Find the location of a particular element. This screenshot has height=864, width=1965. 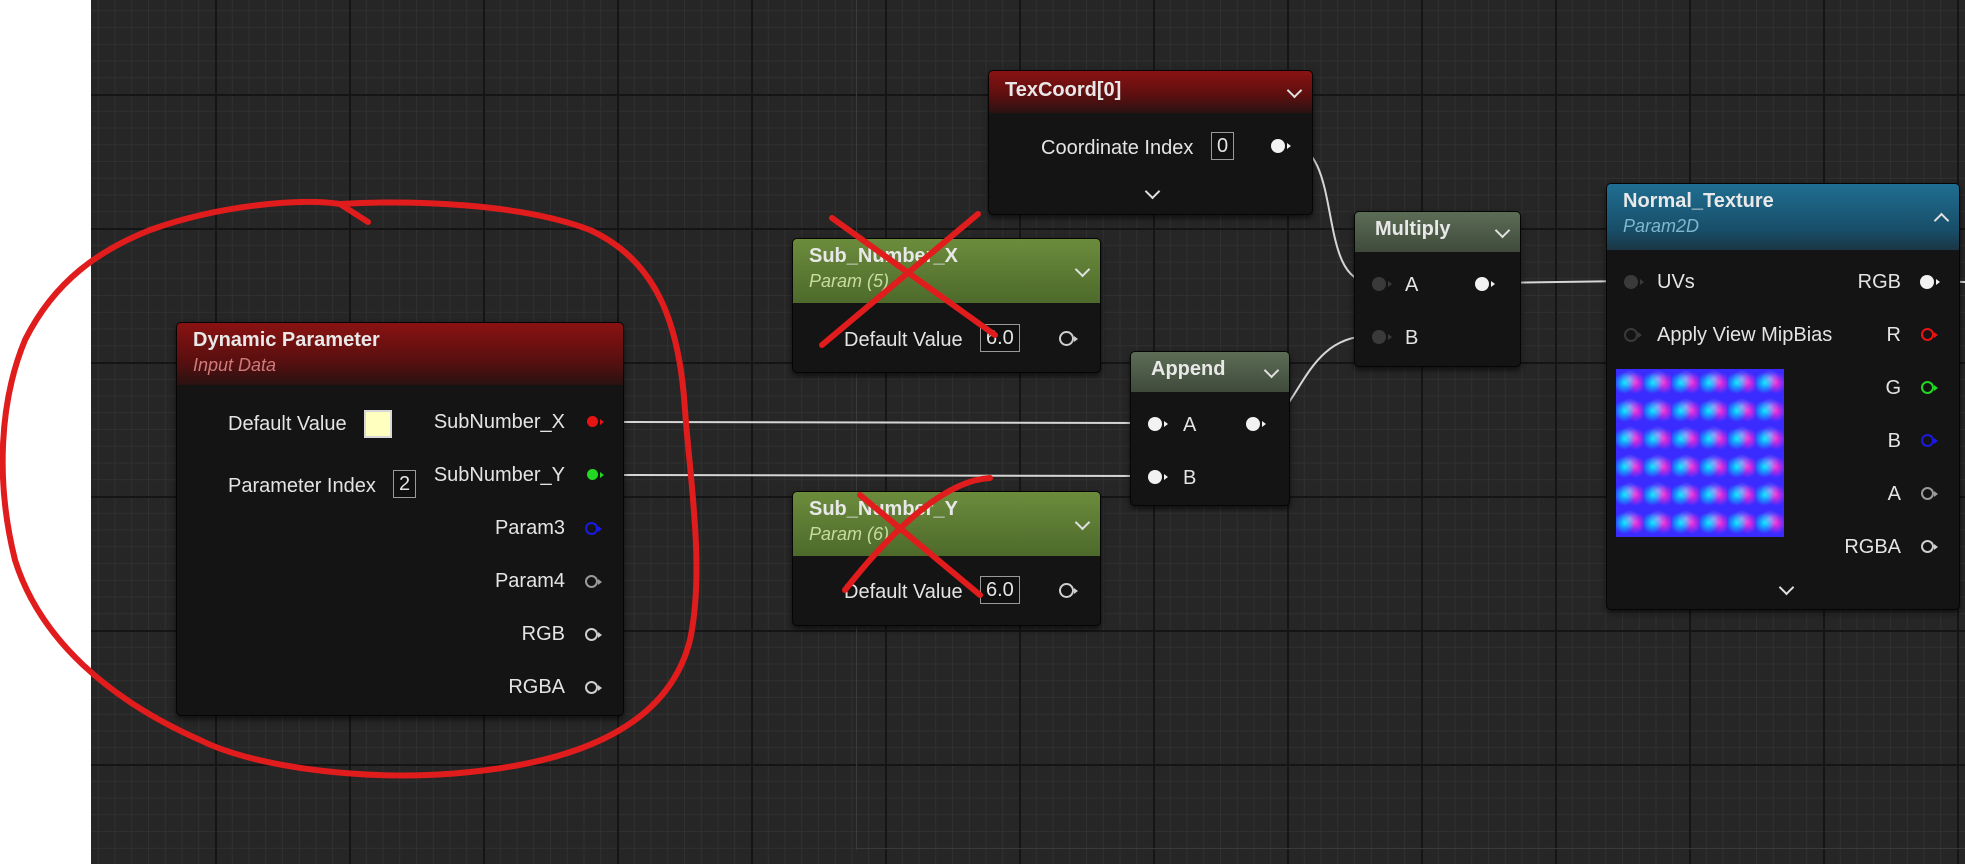

append-input-b-pin is located at coordinates (1158, 477).